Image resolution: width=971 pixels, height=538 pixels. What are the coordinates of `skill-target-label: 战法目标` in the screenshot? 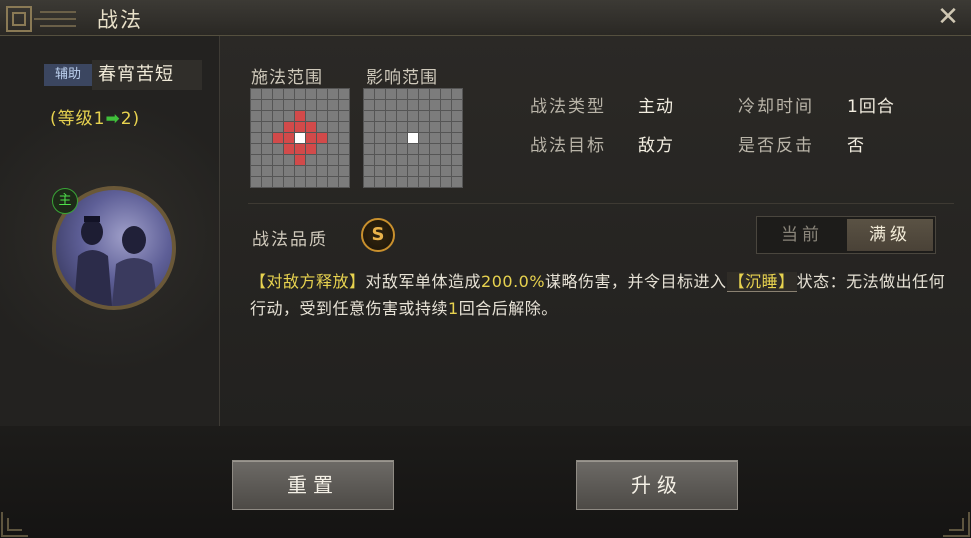 It's located at (568, 146).